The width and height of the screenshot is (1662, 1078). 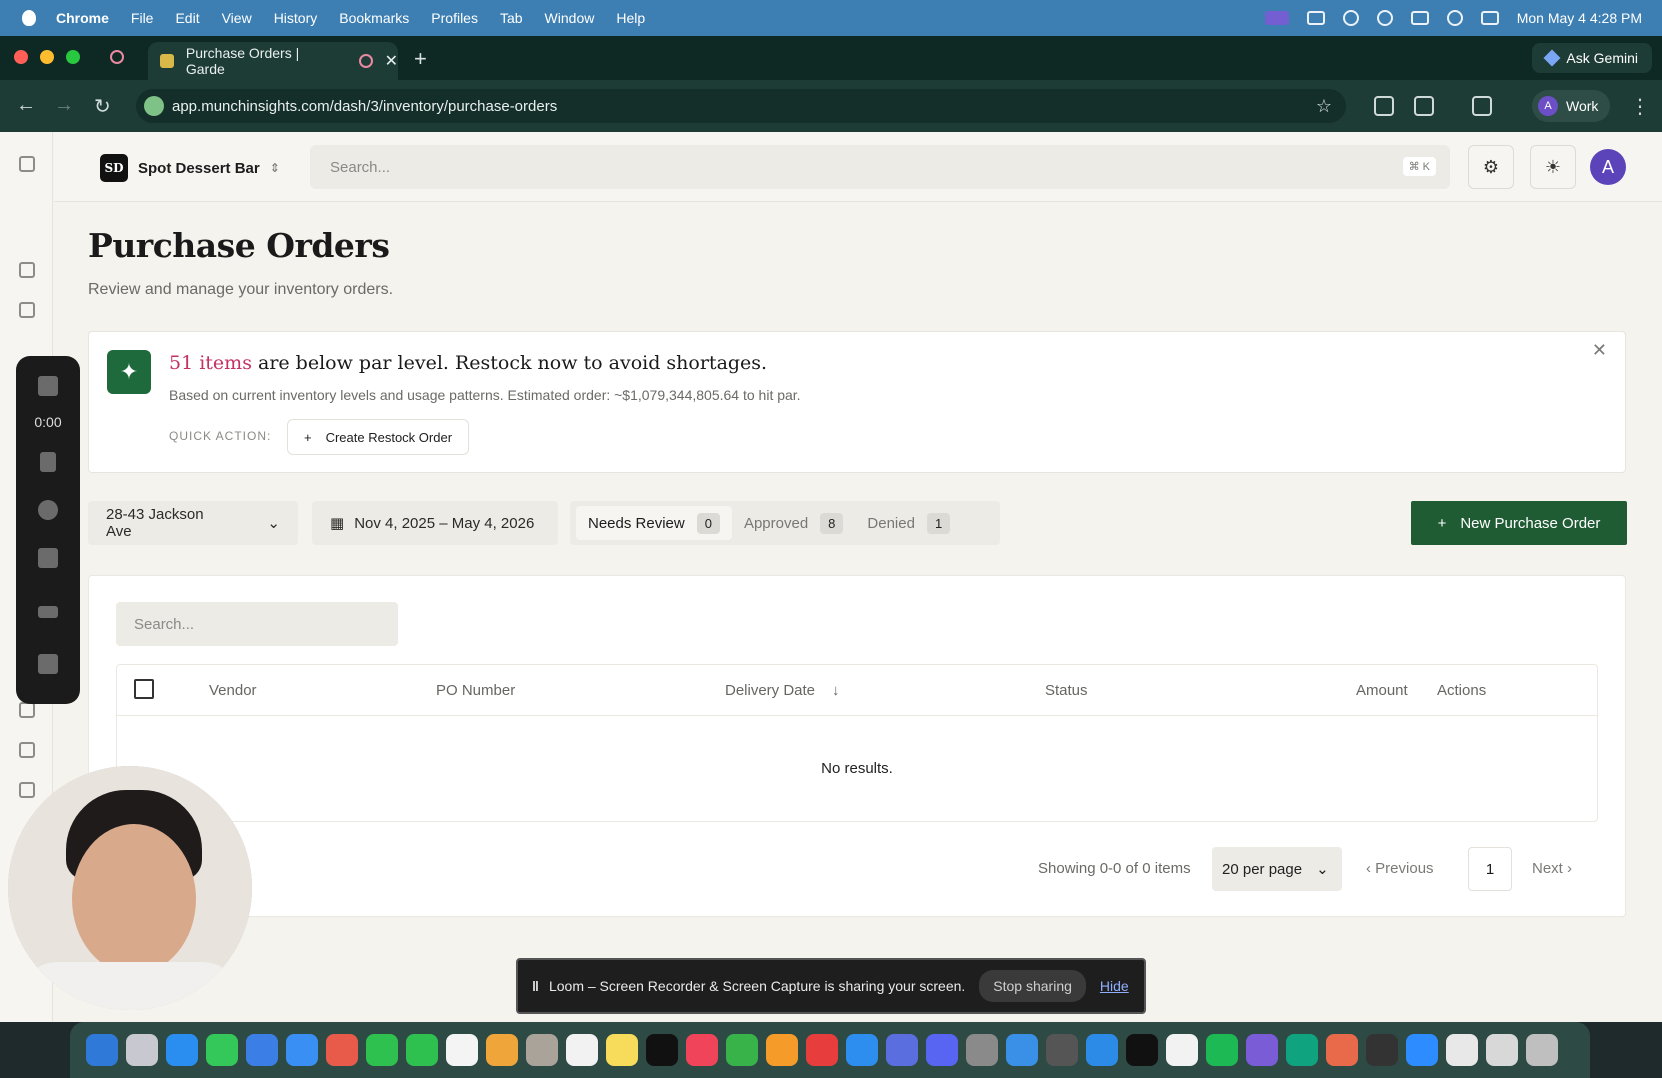 What do you see at coordinates (662, 1050) in the screenshot?
I see `dock-tv-icon` at bounding box center [662, 1050].